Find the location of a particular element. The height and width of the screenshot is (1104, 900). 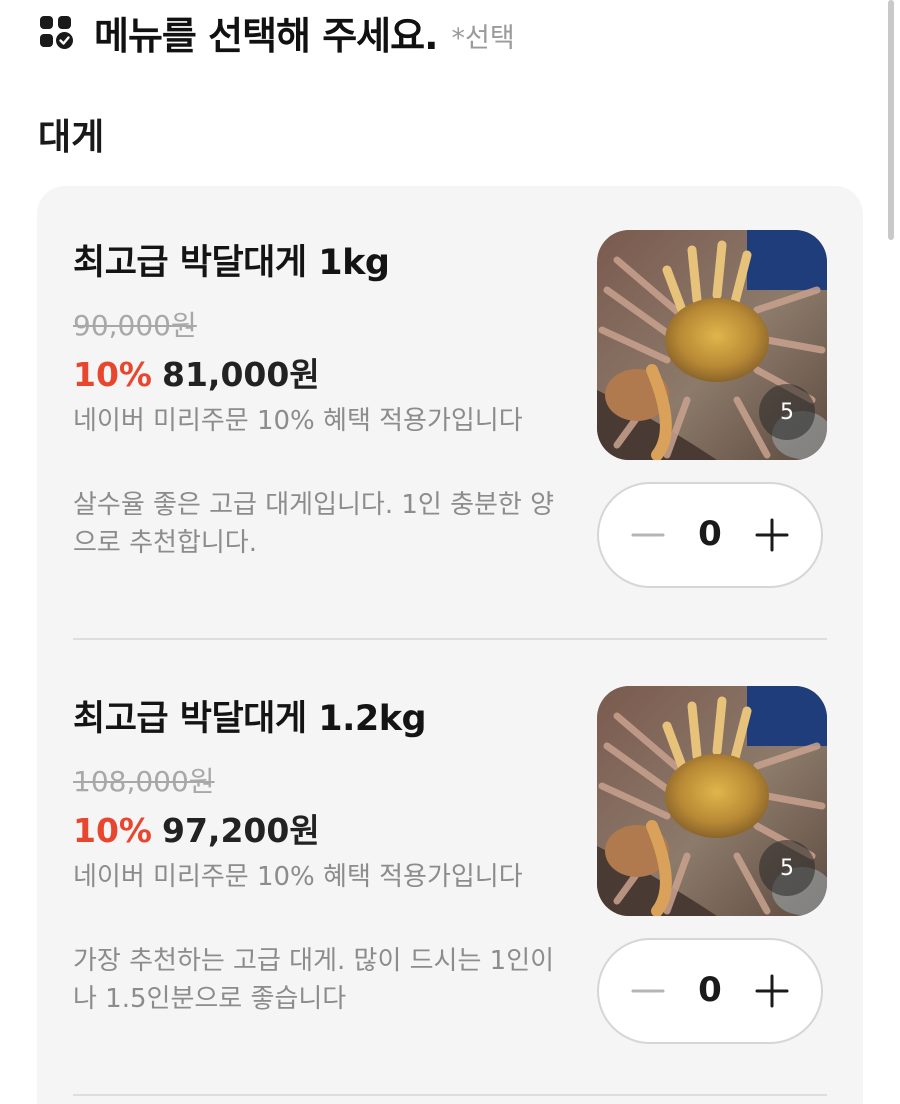

item-name: 최고급 박달대게 1kg is located at coordinates (231, 263).